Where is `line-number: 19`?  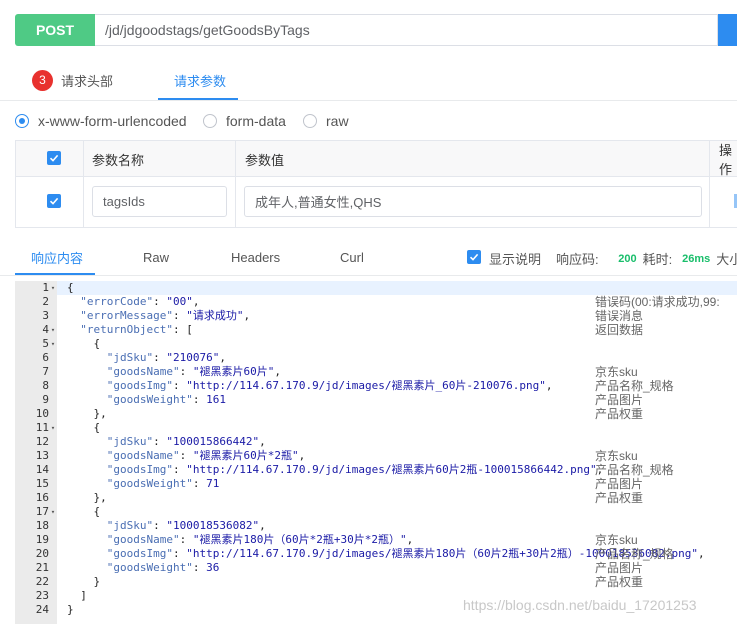
line-number: 19 is located at coordinates (42, 539).